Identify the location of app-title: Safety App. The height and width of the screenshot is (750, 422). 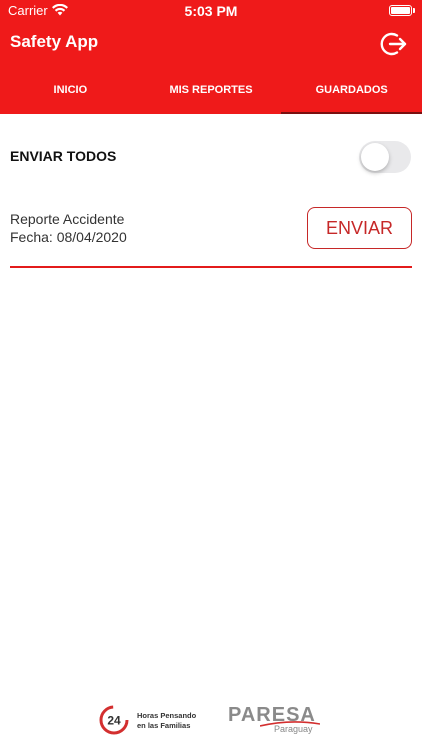
(54, 41).